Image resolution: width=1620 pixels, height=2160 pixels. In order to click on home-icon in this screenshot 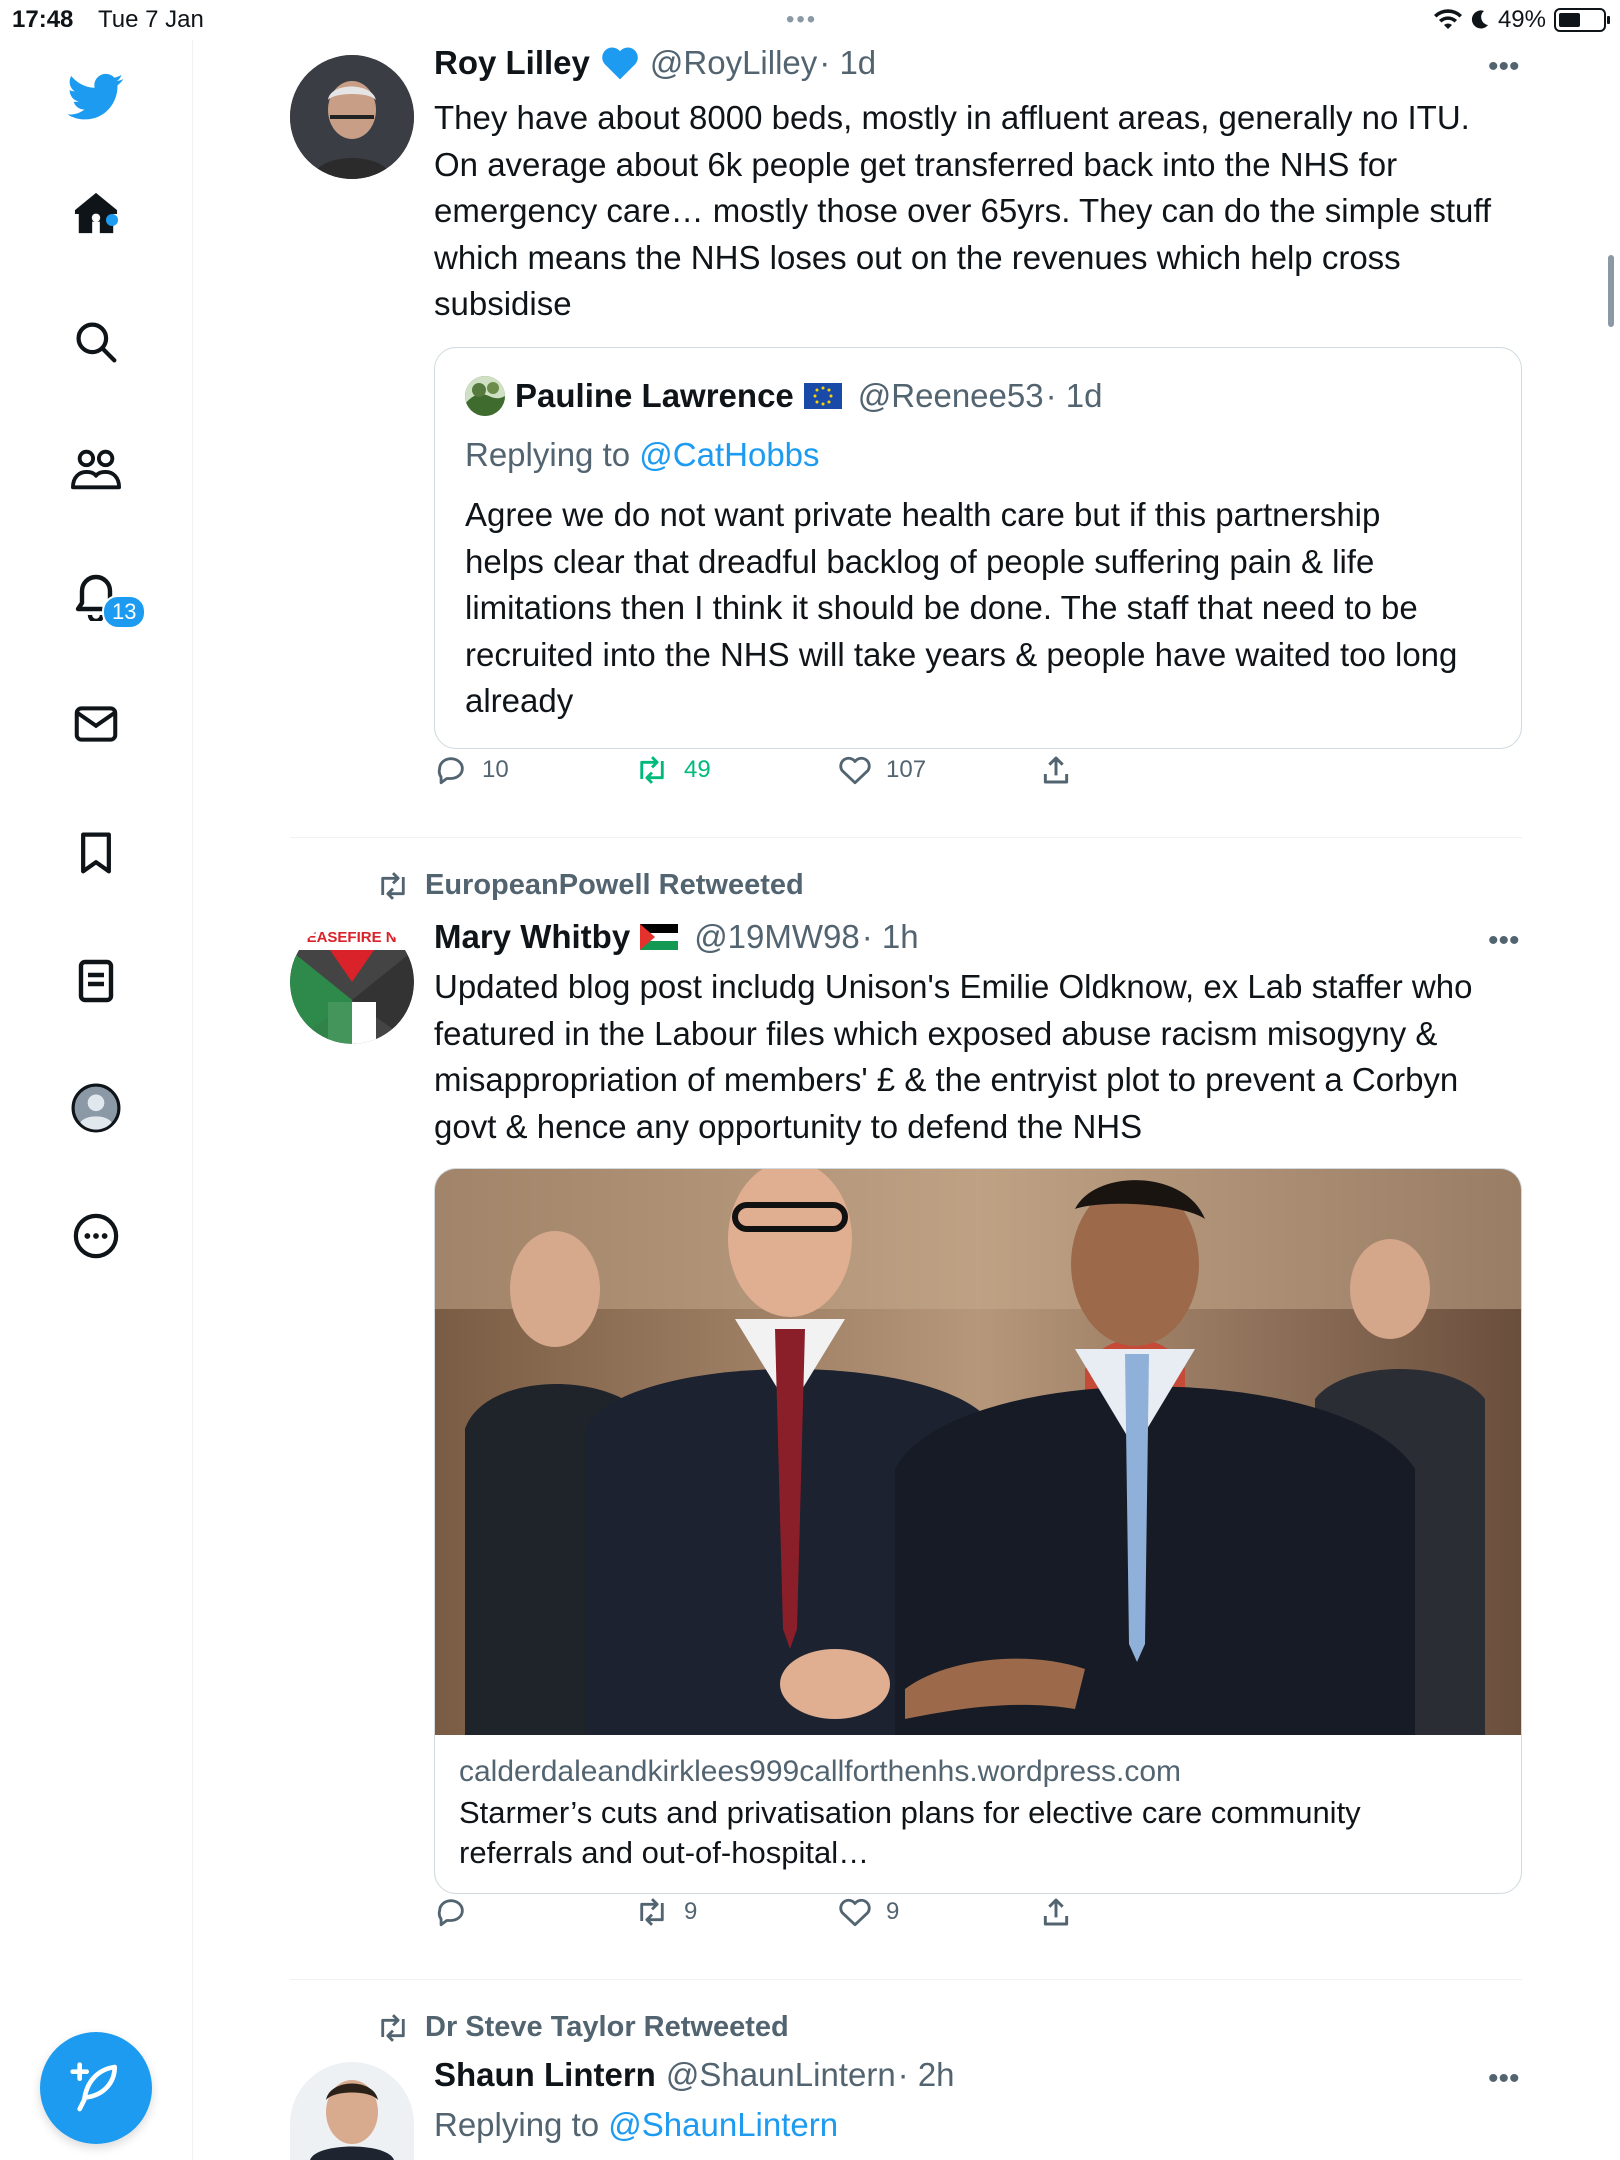, I will do `click(96, 213)`.